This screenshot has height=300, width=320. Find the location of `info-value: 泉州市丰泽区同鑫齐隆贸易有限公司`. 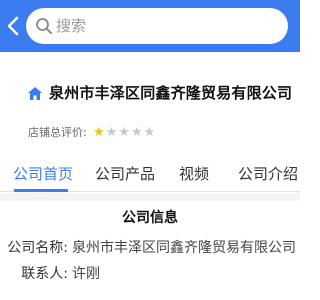

info-value: 泉州市丰泽区同鑫齐隆贸易有限公司 is located at coordinates (184, 248).